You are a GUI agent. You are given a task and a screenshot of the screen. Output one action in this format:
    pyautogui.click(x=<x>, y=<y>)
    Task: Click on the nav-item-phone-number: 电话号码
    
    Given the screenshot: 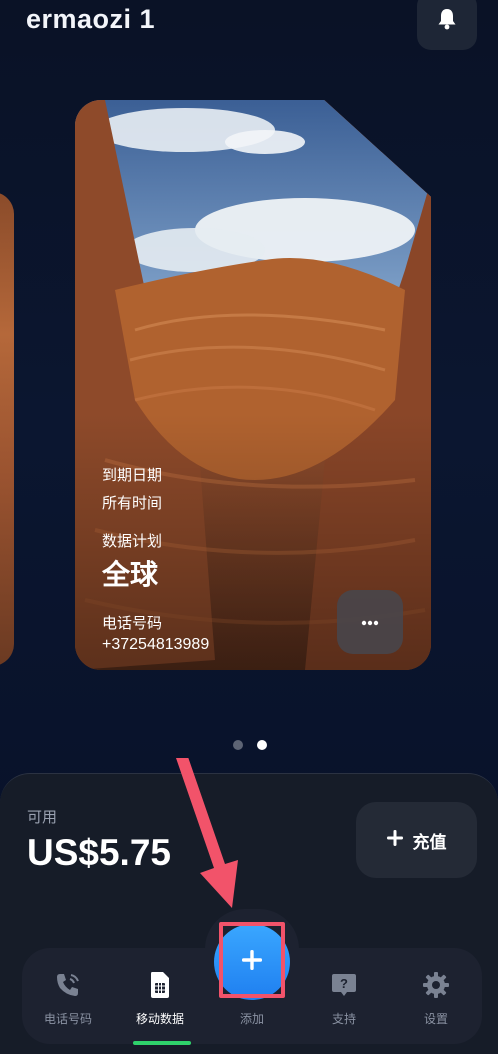 What is the action you would take?
    pyautogui.click(x=68, y=996)
    